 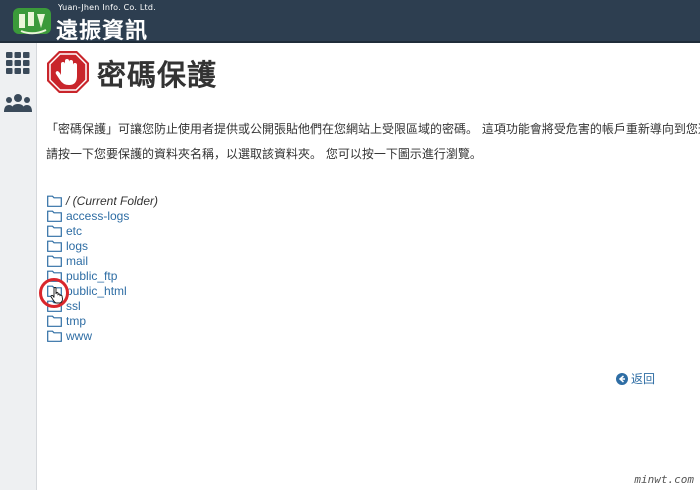 What do you see at coordinates (73, 306) in the screenshot?
I see `folder-label: ssl` at bounding box center [73, 306].